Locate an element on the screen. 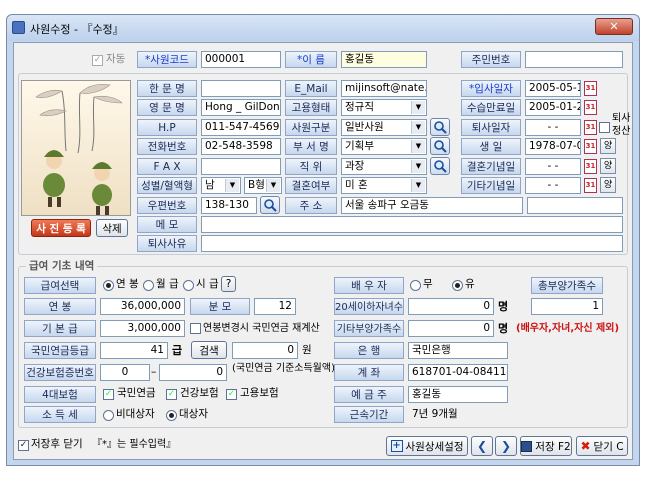 The image size is (650, 485). photo-delete-button: 삭제 is located at coordinates (112, 228).